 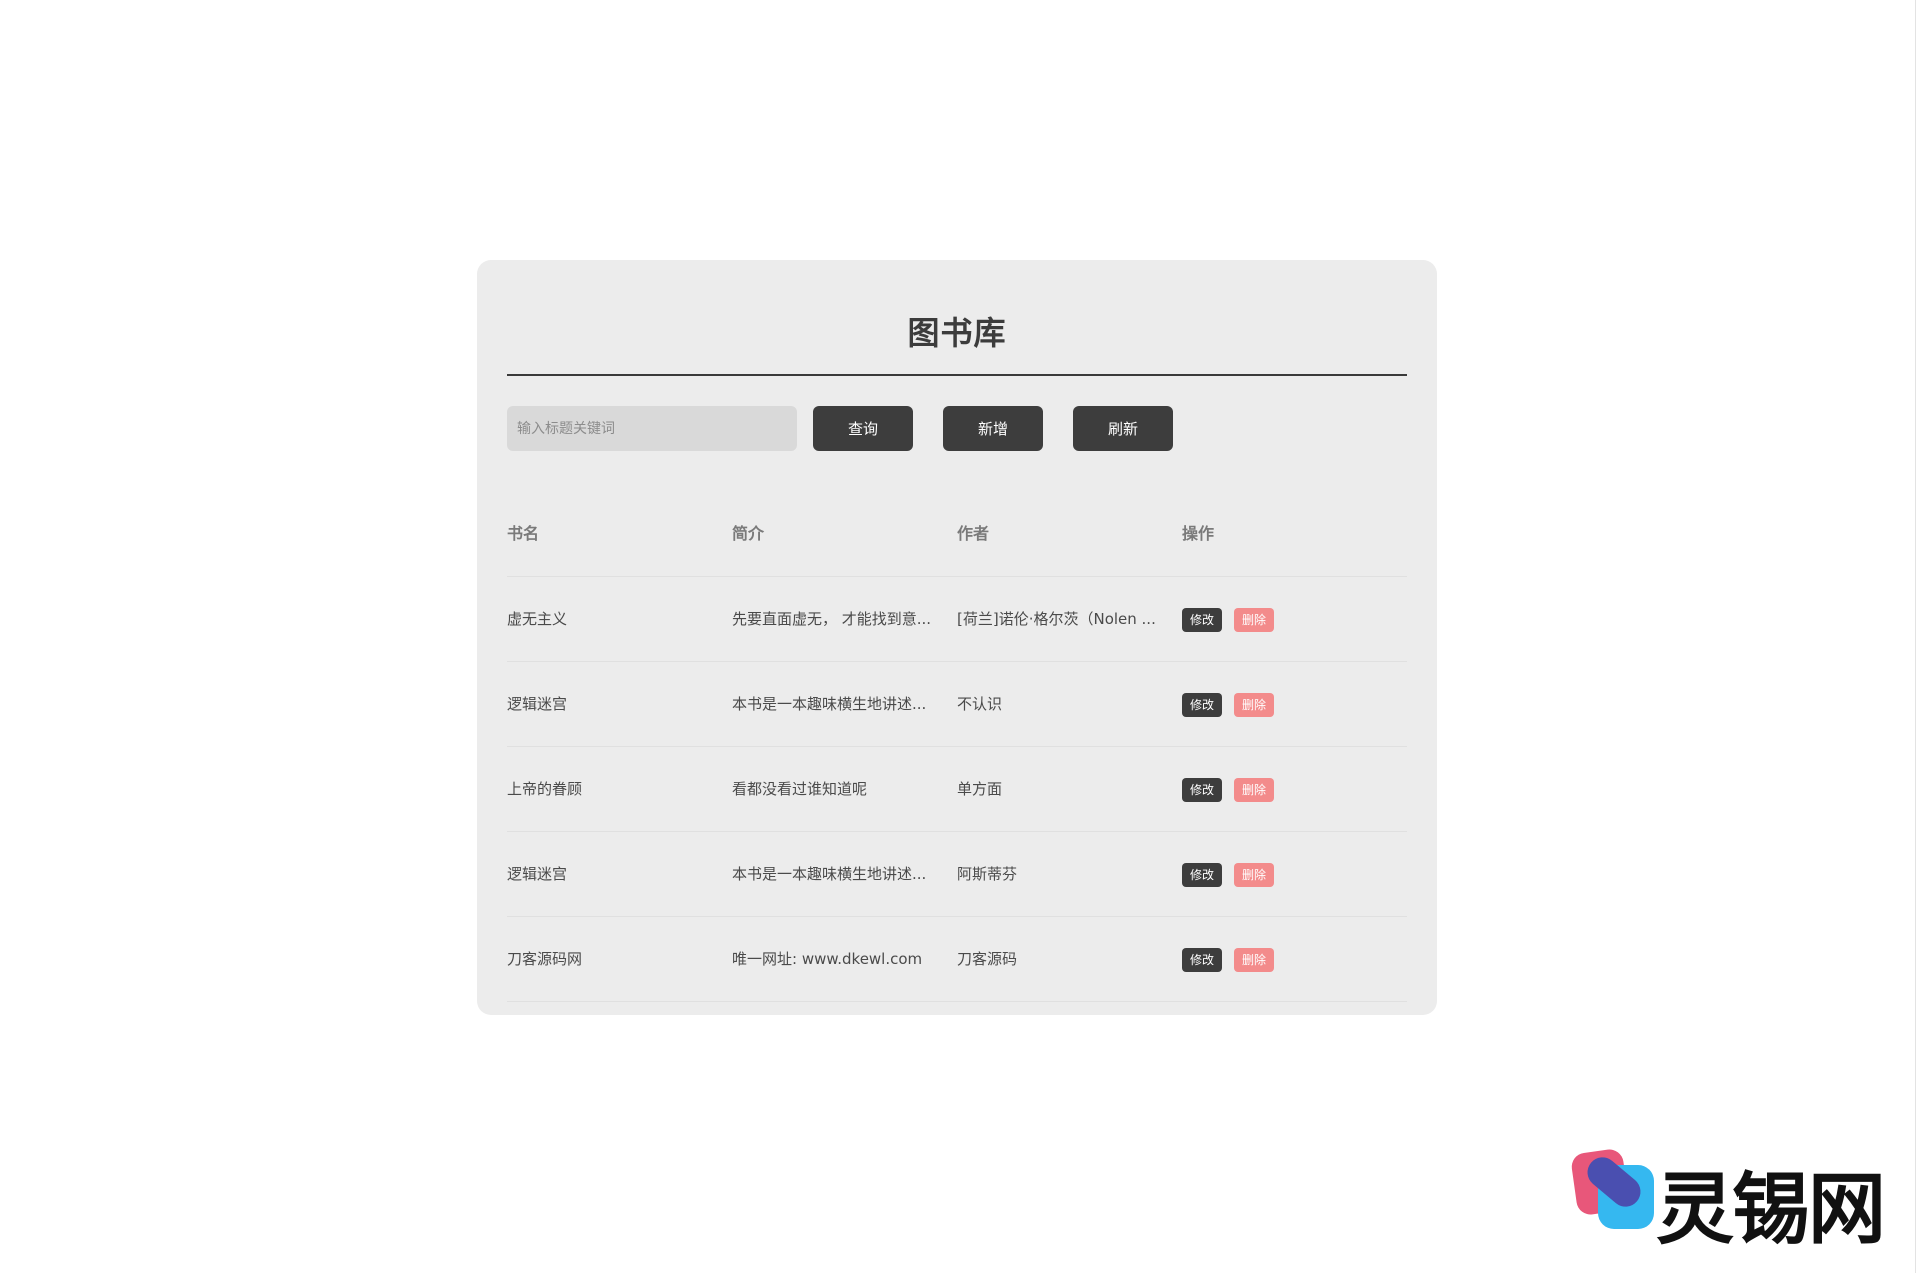 What do you see at coordinates (973, 533) in the screenshot?
I see `column-header-author: 作者` at bounding box center [973, 533].